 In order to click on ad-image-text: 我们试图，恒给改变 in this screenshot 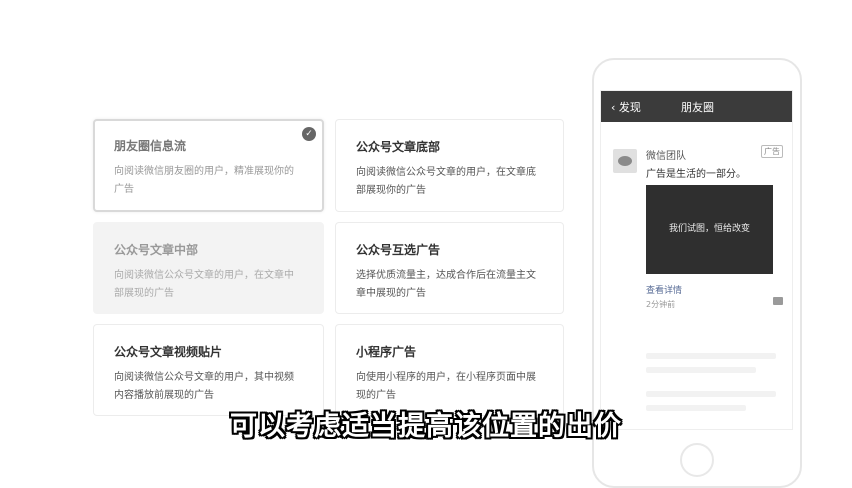, I will do `click(709, 229)`.